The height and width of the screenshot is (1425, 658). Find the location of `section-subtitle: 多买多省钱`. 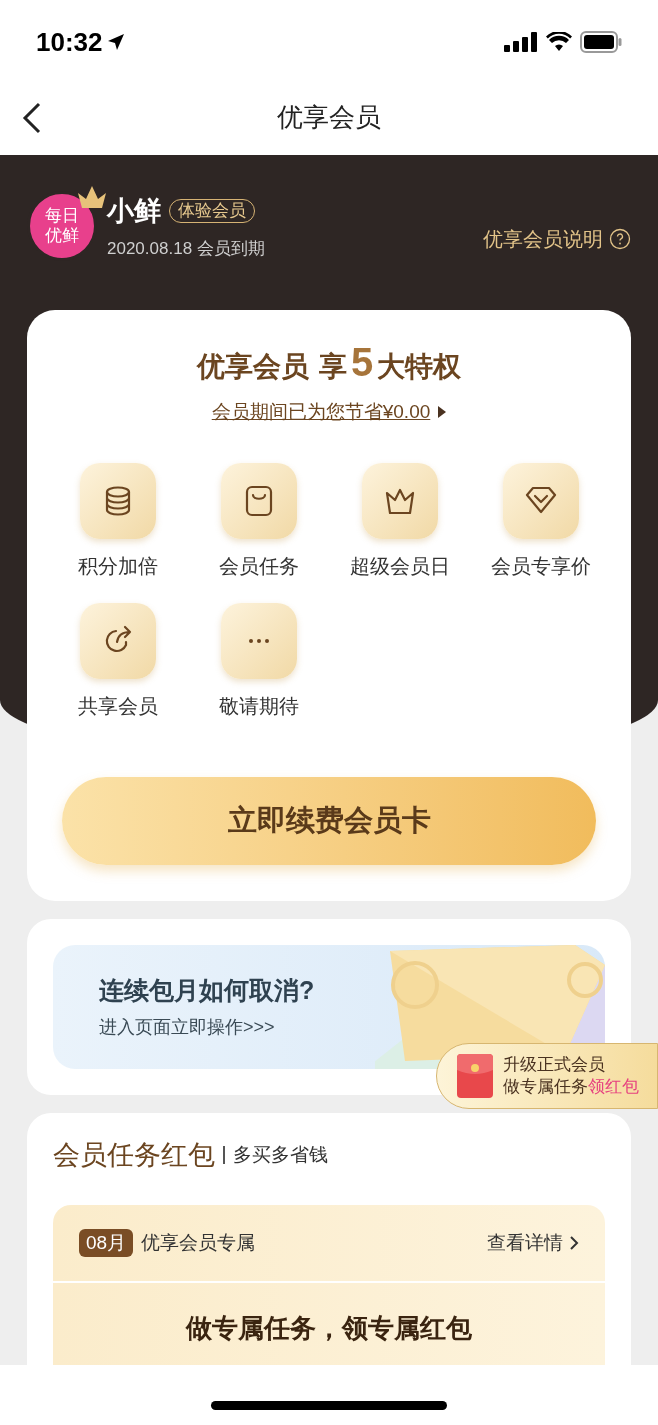

section-subtitle: 多买多省钱 is located at coordinates (280, 1154).